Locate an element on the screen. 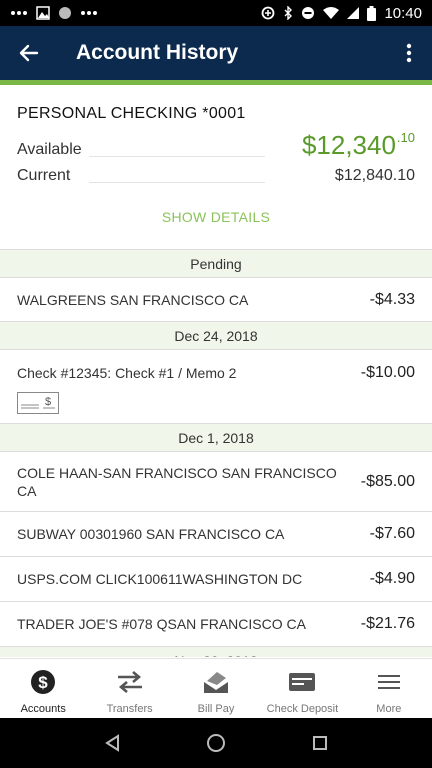 This screenshot has height=768, width=432. page-title: Account History is located at coordinates (157, 52).